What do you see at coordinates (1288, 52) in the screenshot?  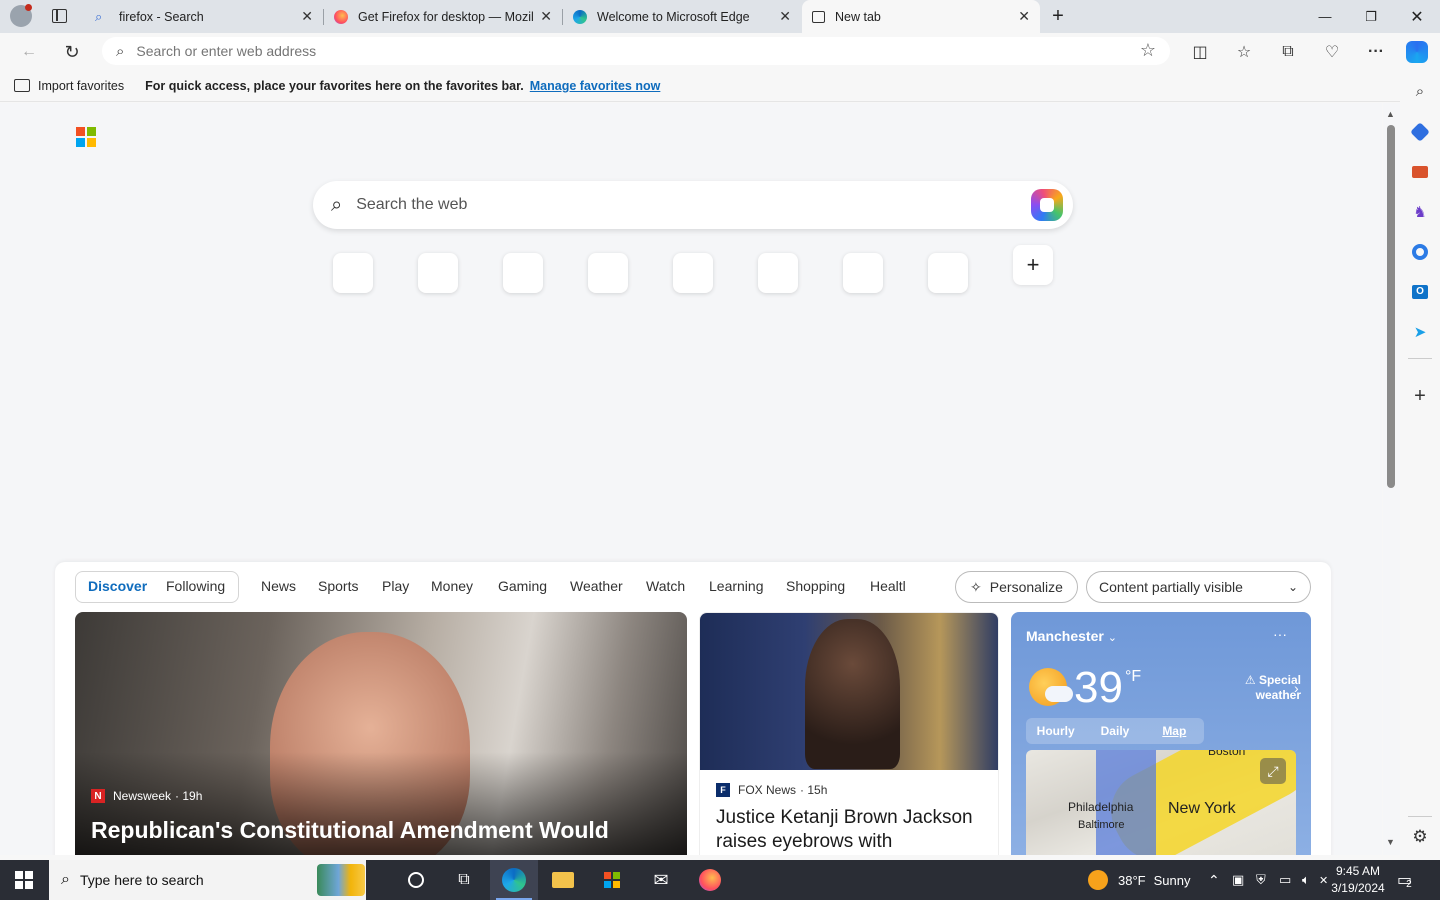 I see `collections-icon: ⧉` at bounding box center [1288, 52].